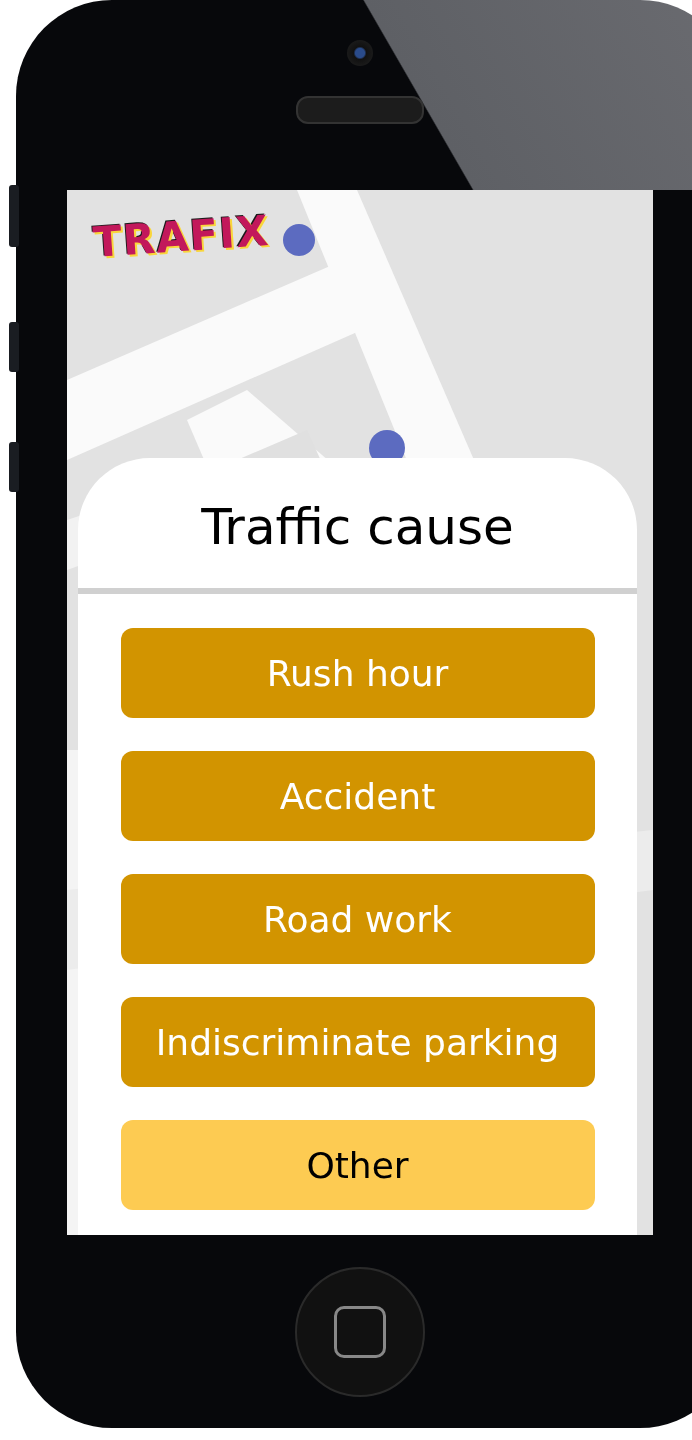  Describe the element at coordinates (357, 673) in the screenshot. I see `cause-option: Rush hour` at that location.